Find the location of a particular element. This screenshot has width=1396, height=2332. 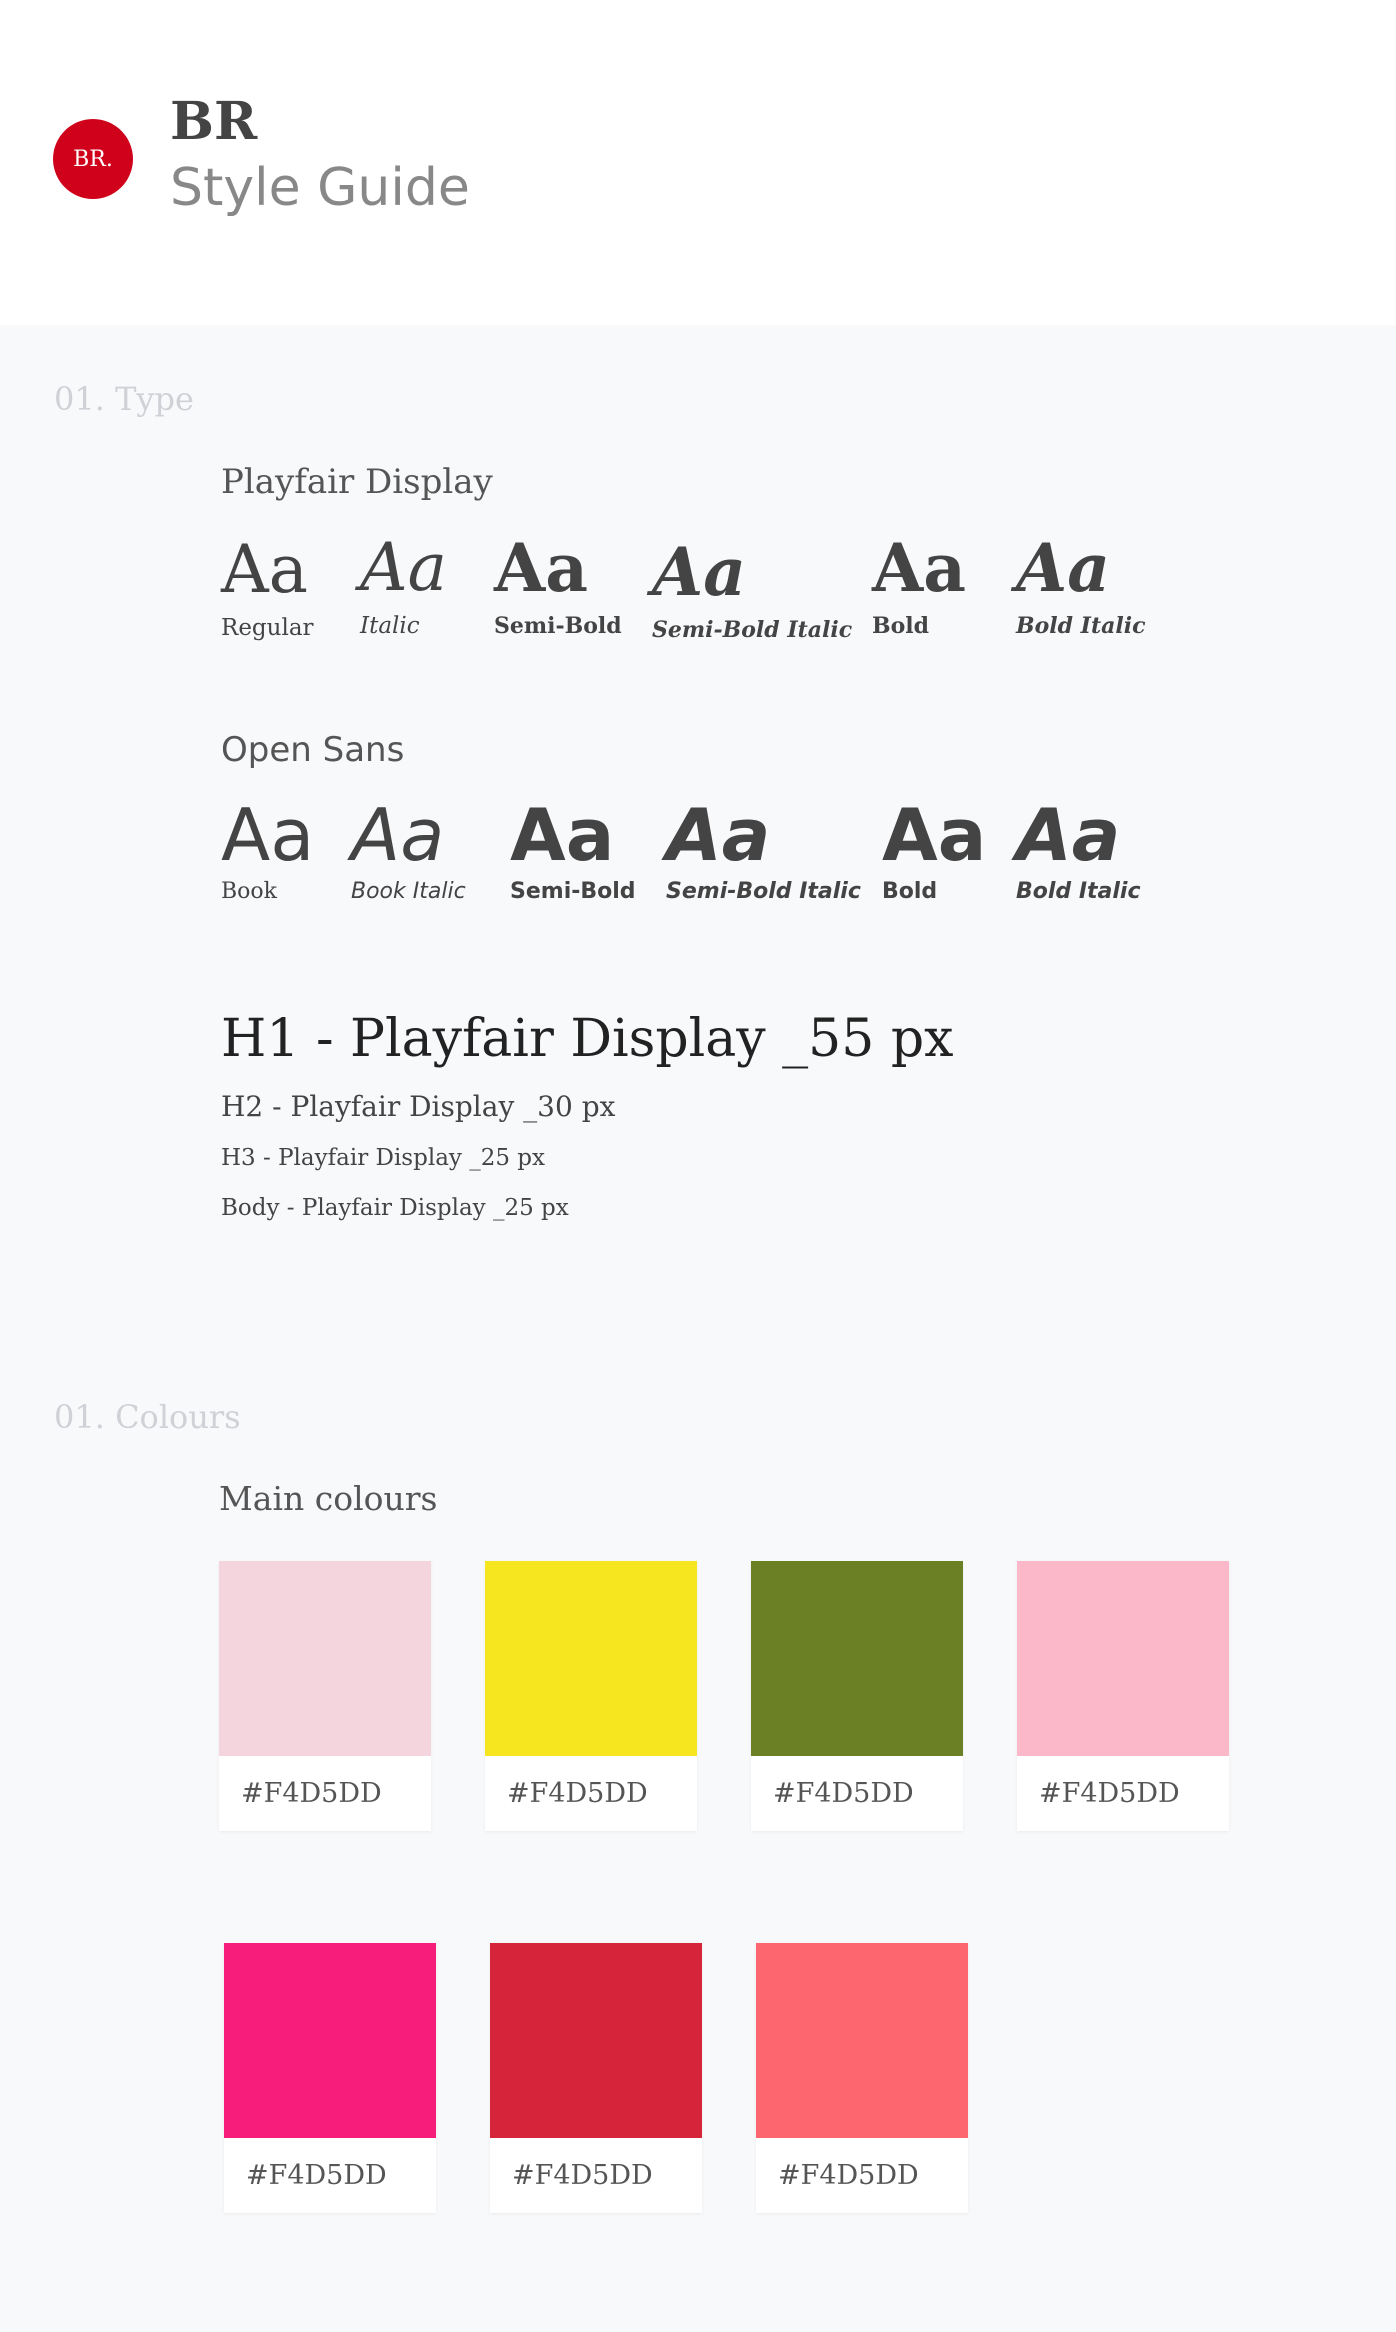

h2-spec: H2 - Playfair Display _30 px is located at coordinates (418, 1106).